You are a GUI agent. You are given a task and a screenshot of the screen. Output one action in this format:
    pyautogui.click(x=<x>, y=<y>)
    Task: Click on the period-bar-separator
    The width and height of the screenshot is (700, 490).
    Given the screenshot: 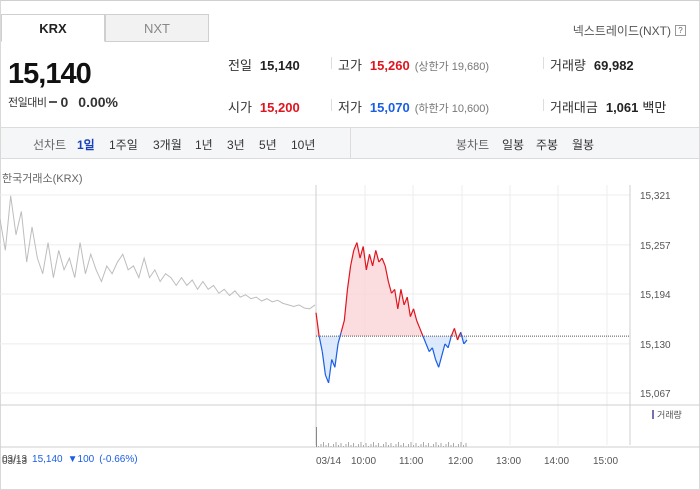 What is the action you would take?
    pyautogui.click(x=350, y=143)
    